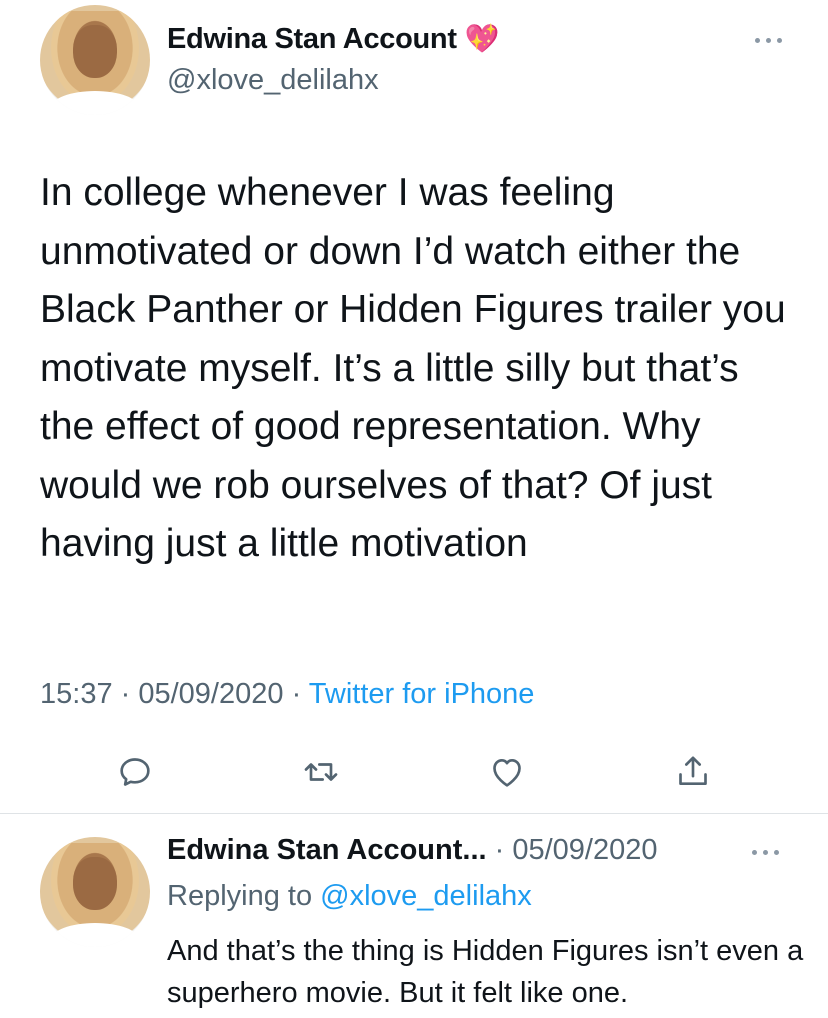  What do you see at coordinates (333, 39) in the screenshot?
I see `author-name: Edwina Stan Account 💖` at bounding box center [333, 39].